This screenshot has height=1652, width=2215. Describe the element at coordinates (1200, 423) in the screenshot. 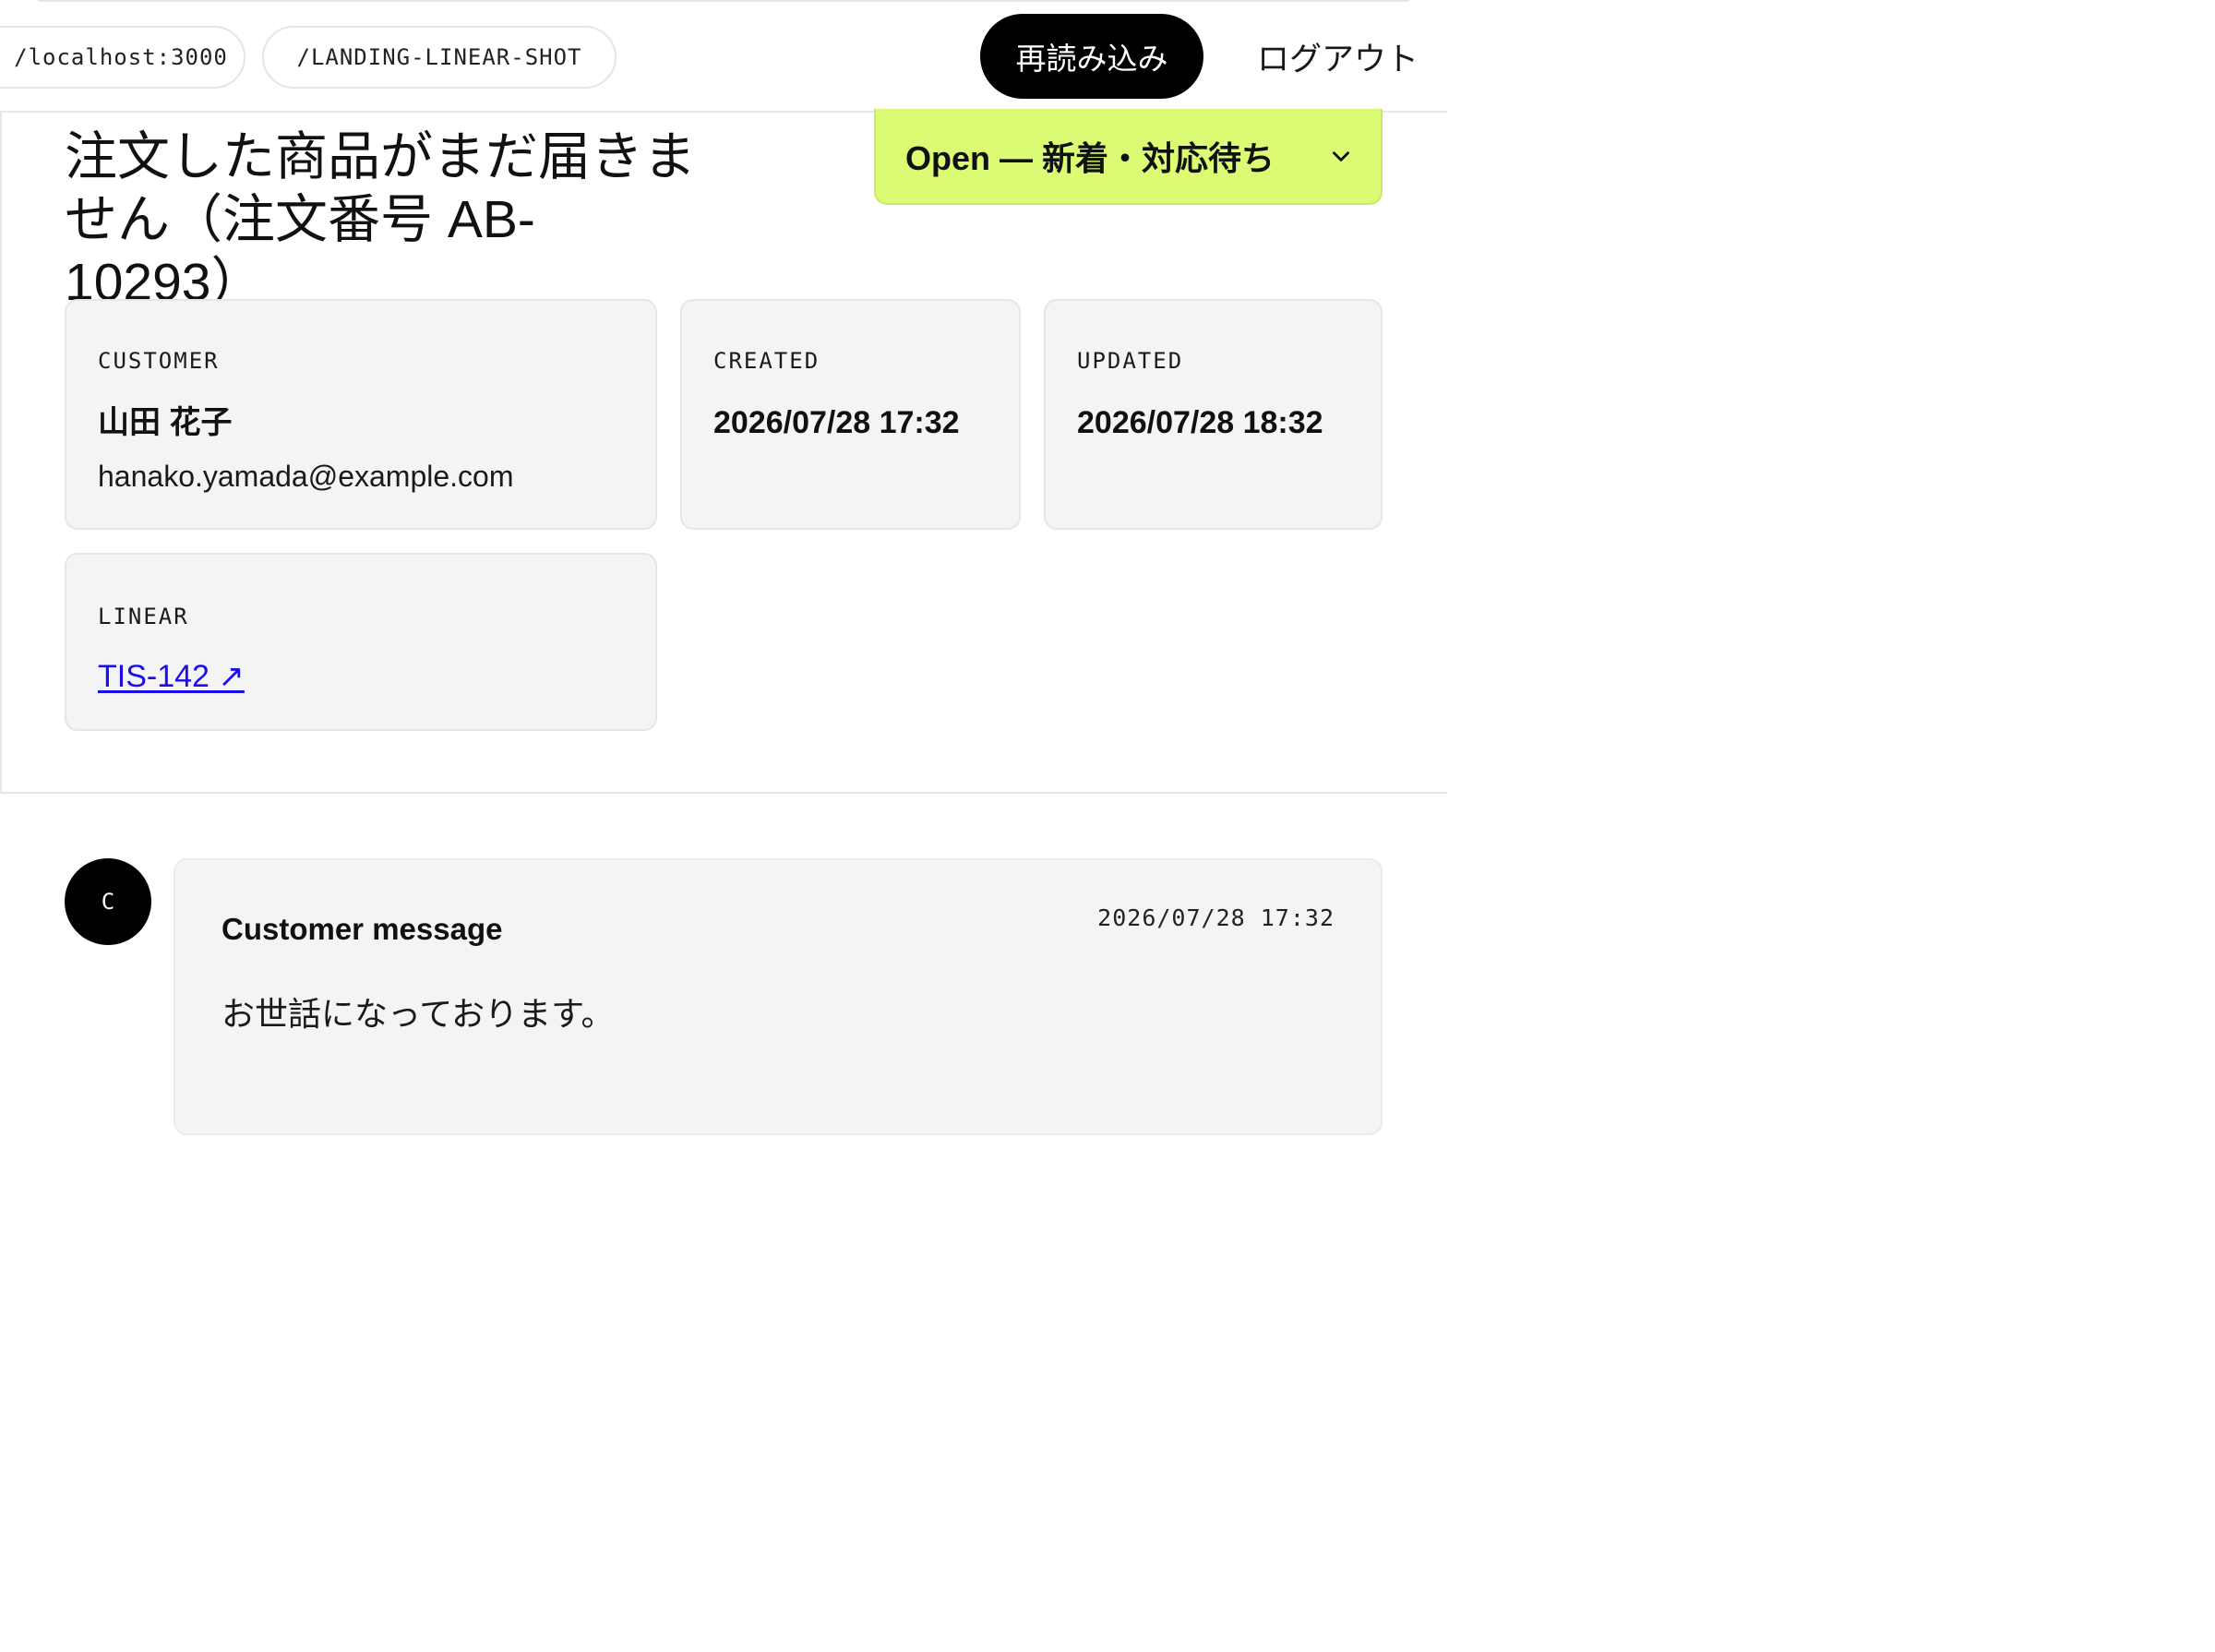

I see `updated-value: 2026/07/28 18:32` at that location.